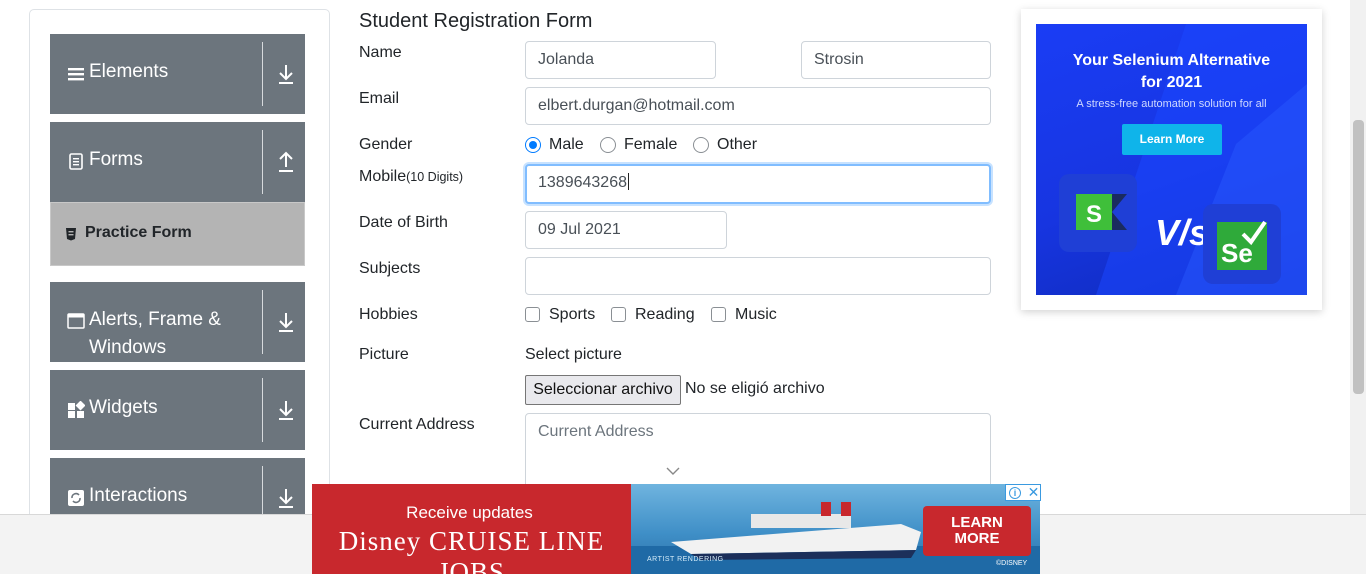 The image size is (1366, 574). What do you see at coordinates (138, 232) in the screenshot?
I see `sidebar-item-label: Practice Form` at bounding box center [138, 232].